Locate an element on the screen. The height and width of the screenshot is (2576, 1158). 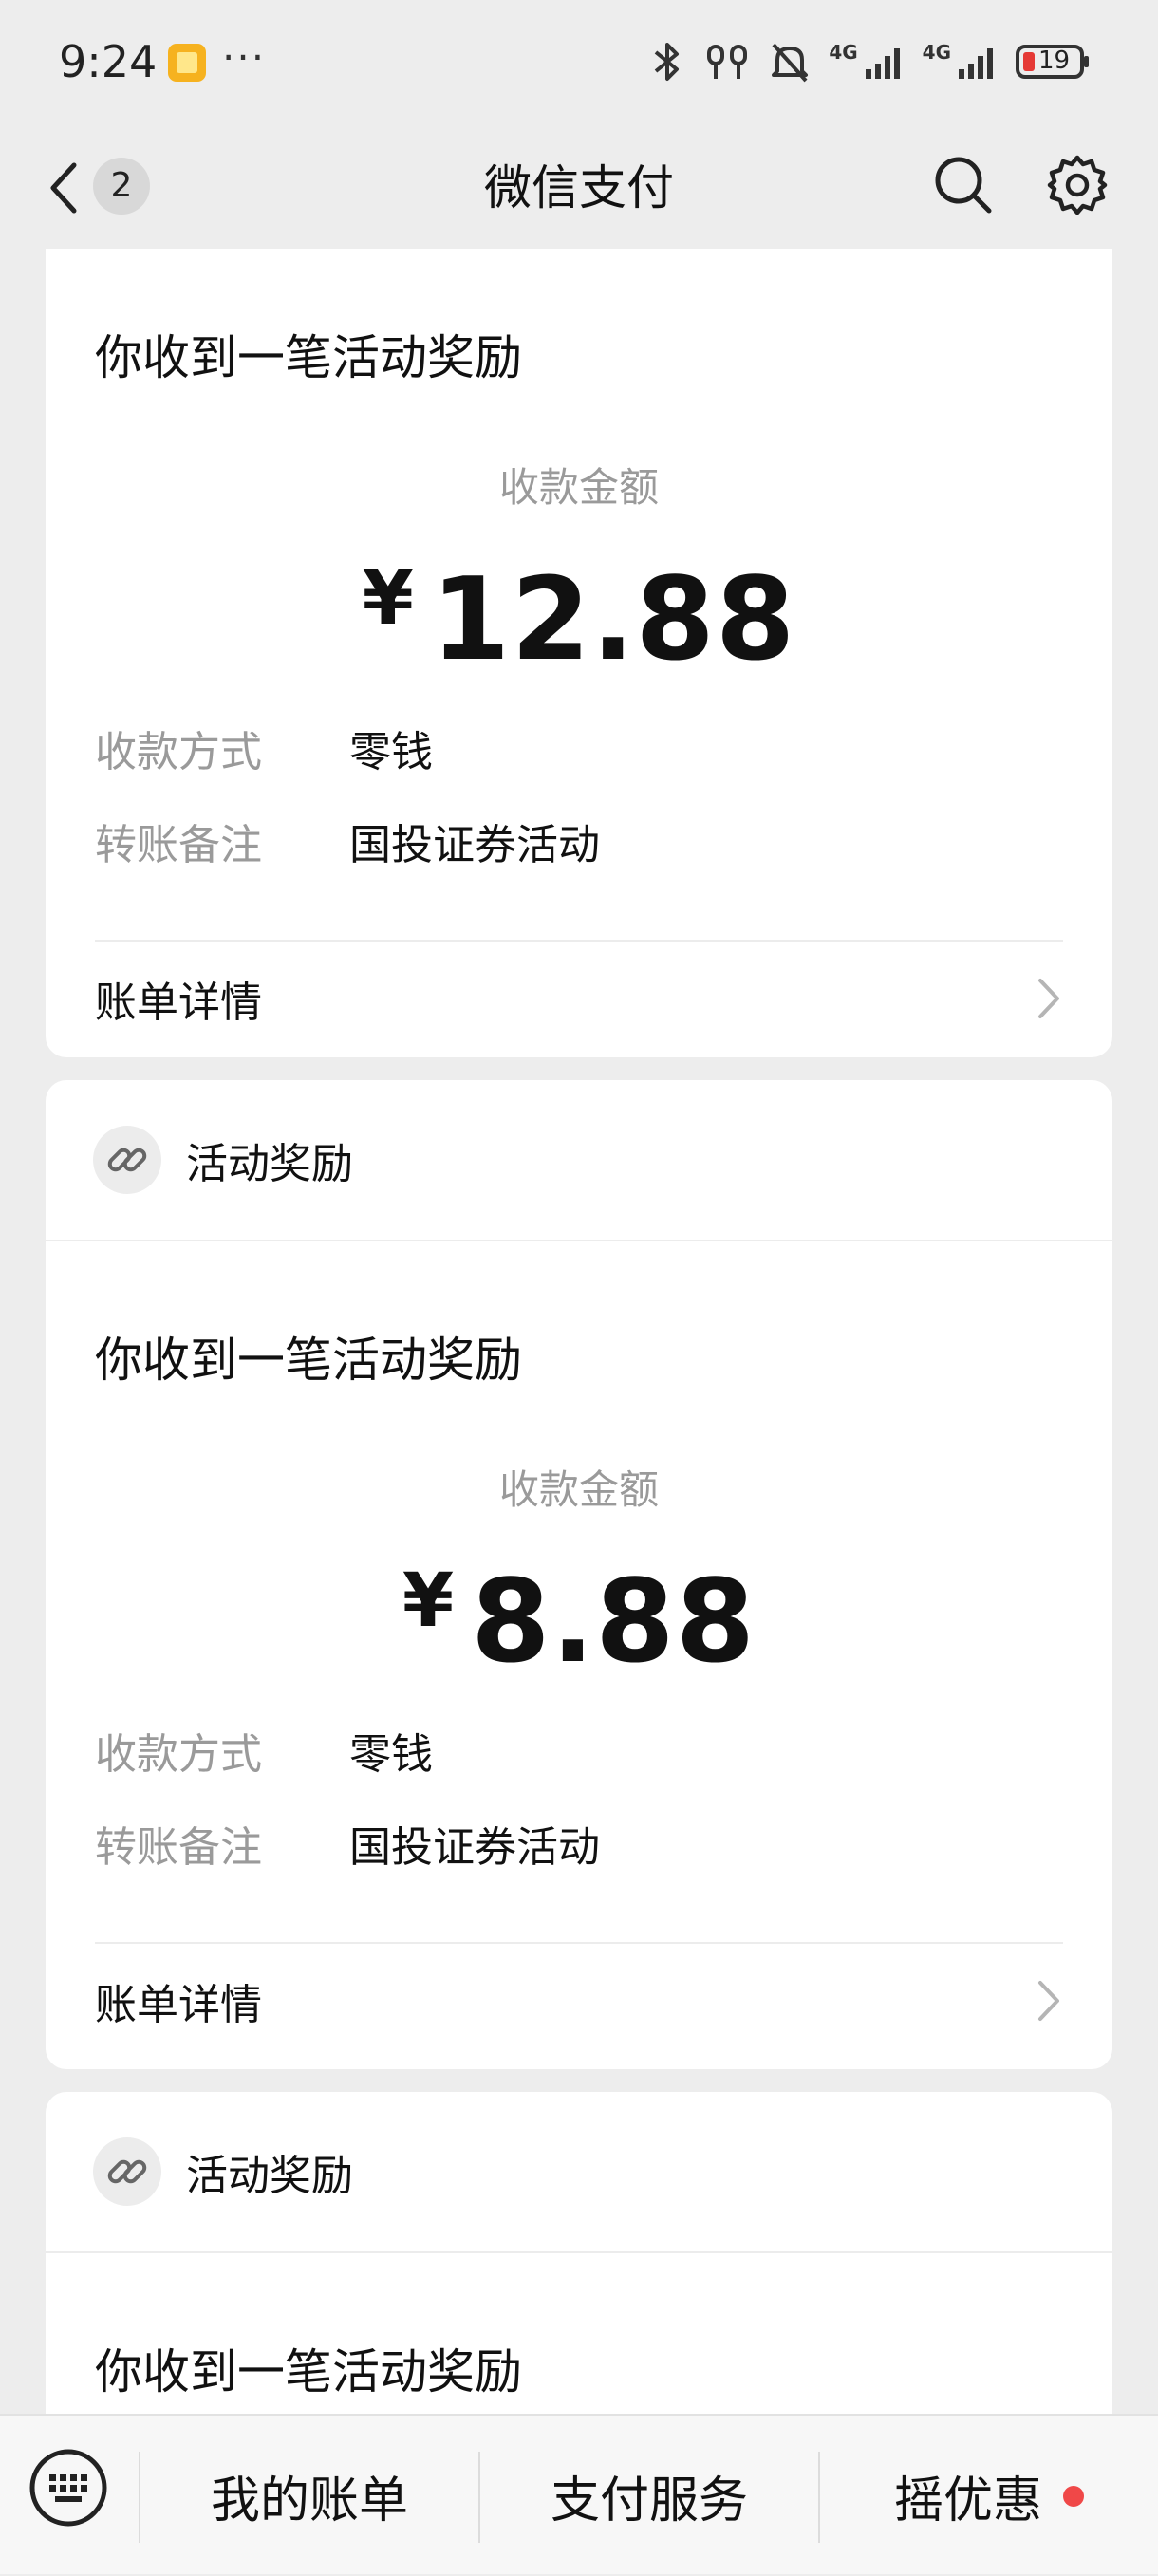
amount-value: ¥8.88 is located at coordinates (579, 1623).